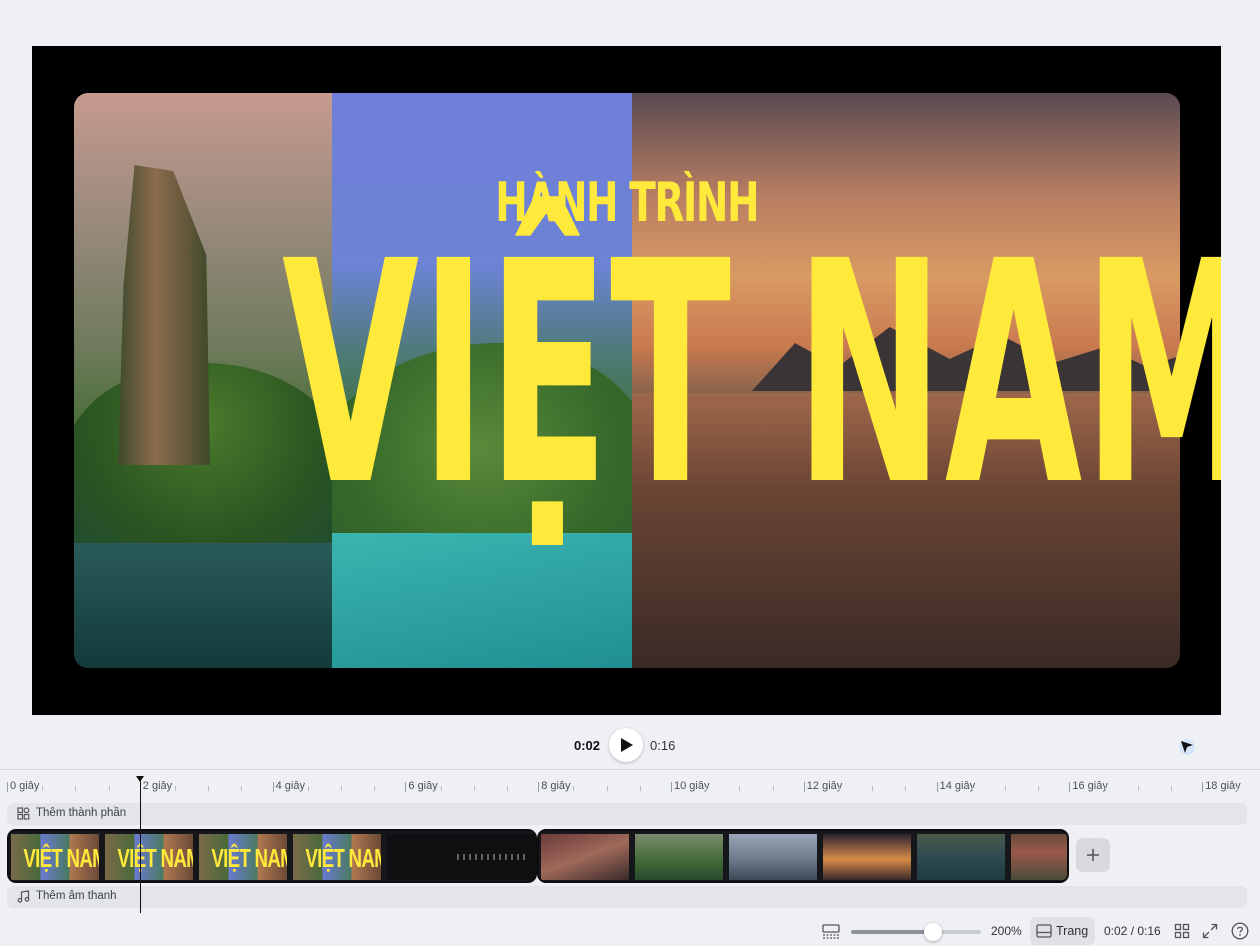  I want to click on divider, so click(630, 769).